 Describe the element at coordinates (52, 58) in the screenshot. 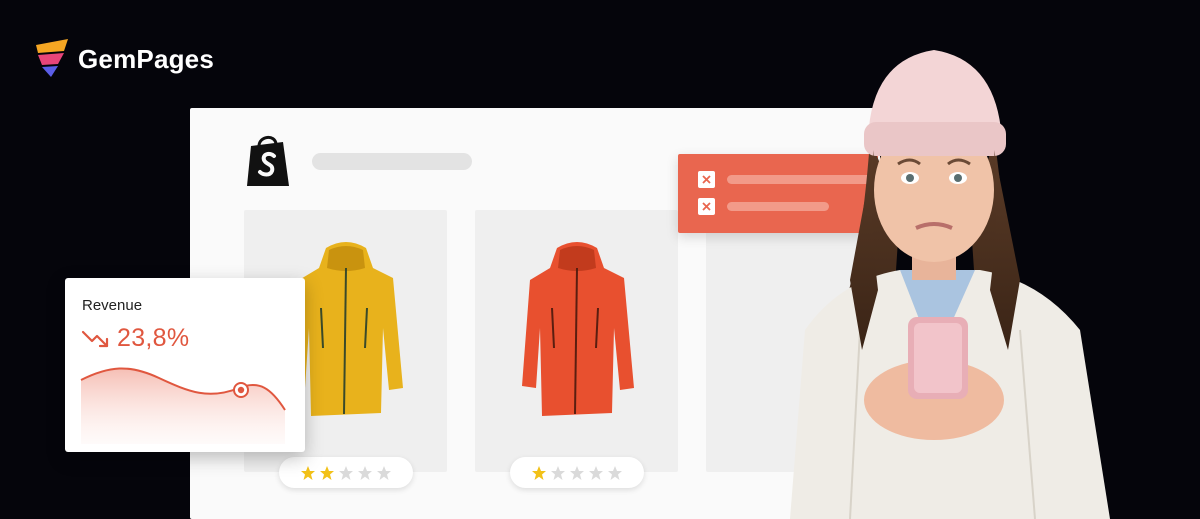

I see `gempages-logo-icon` at that location.